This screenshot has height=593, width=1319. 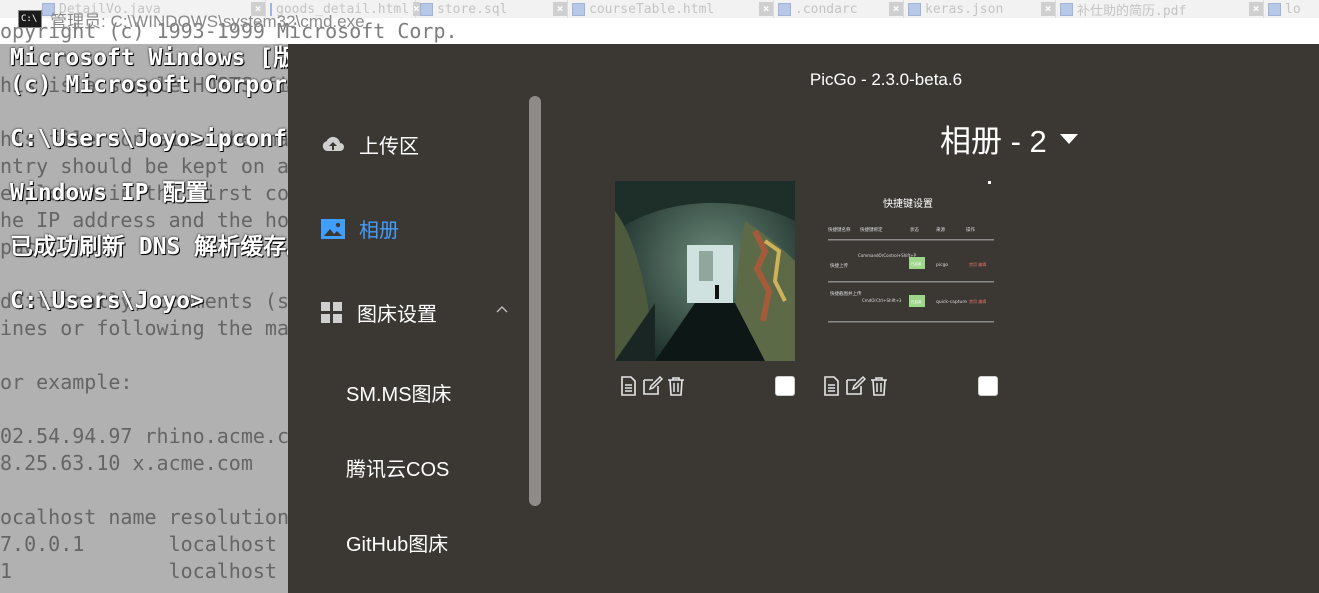 What do you see at coordinates (535, 301) in the screenshot?
I see `sidebar-scrollbar` at bounding box center [535, 301].